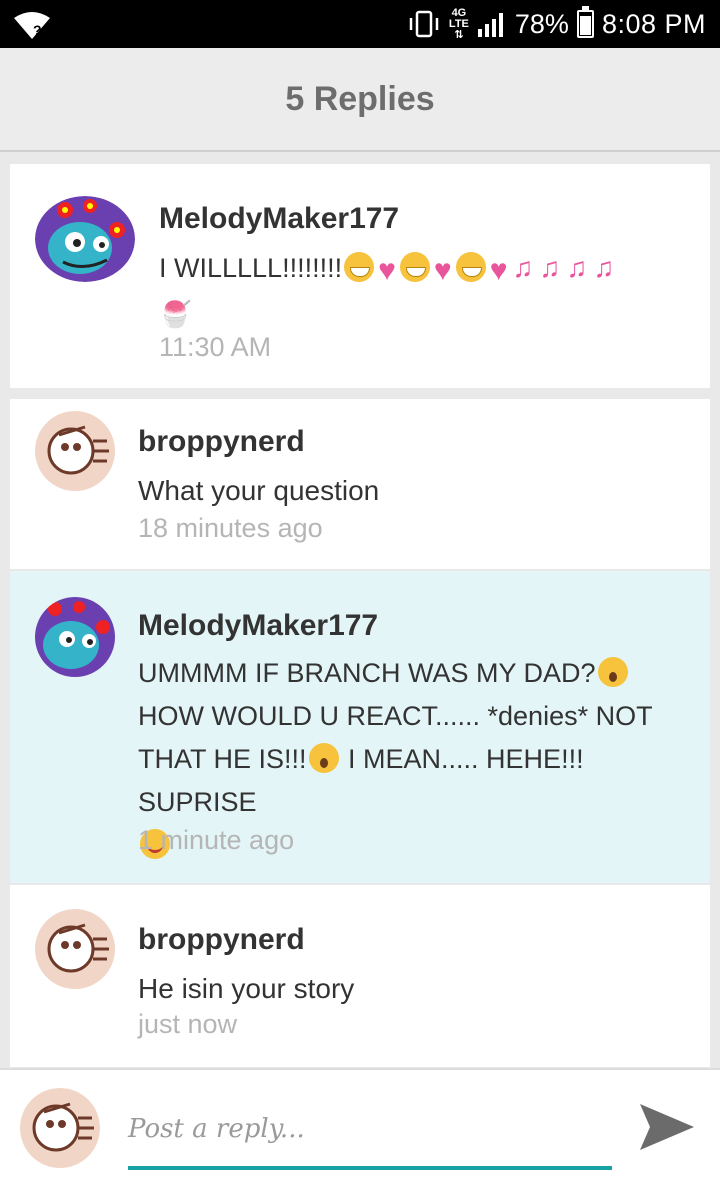  What do you see at coordinates (541, 23) in the screenshot?
I see `battery-percent: 78%` at bounding box center [541, 23].